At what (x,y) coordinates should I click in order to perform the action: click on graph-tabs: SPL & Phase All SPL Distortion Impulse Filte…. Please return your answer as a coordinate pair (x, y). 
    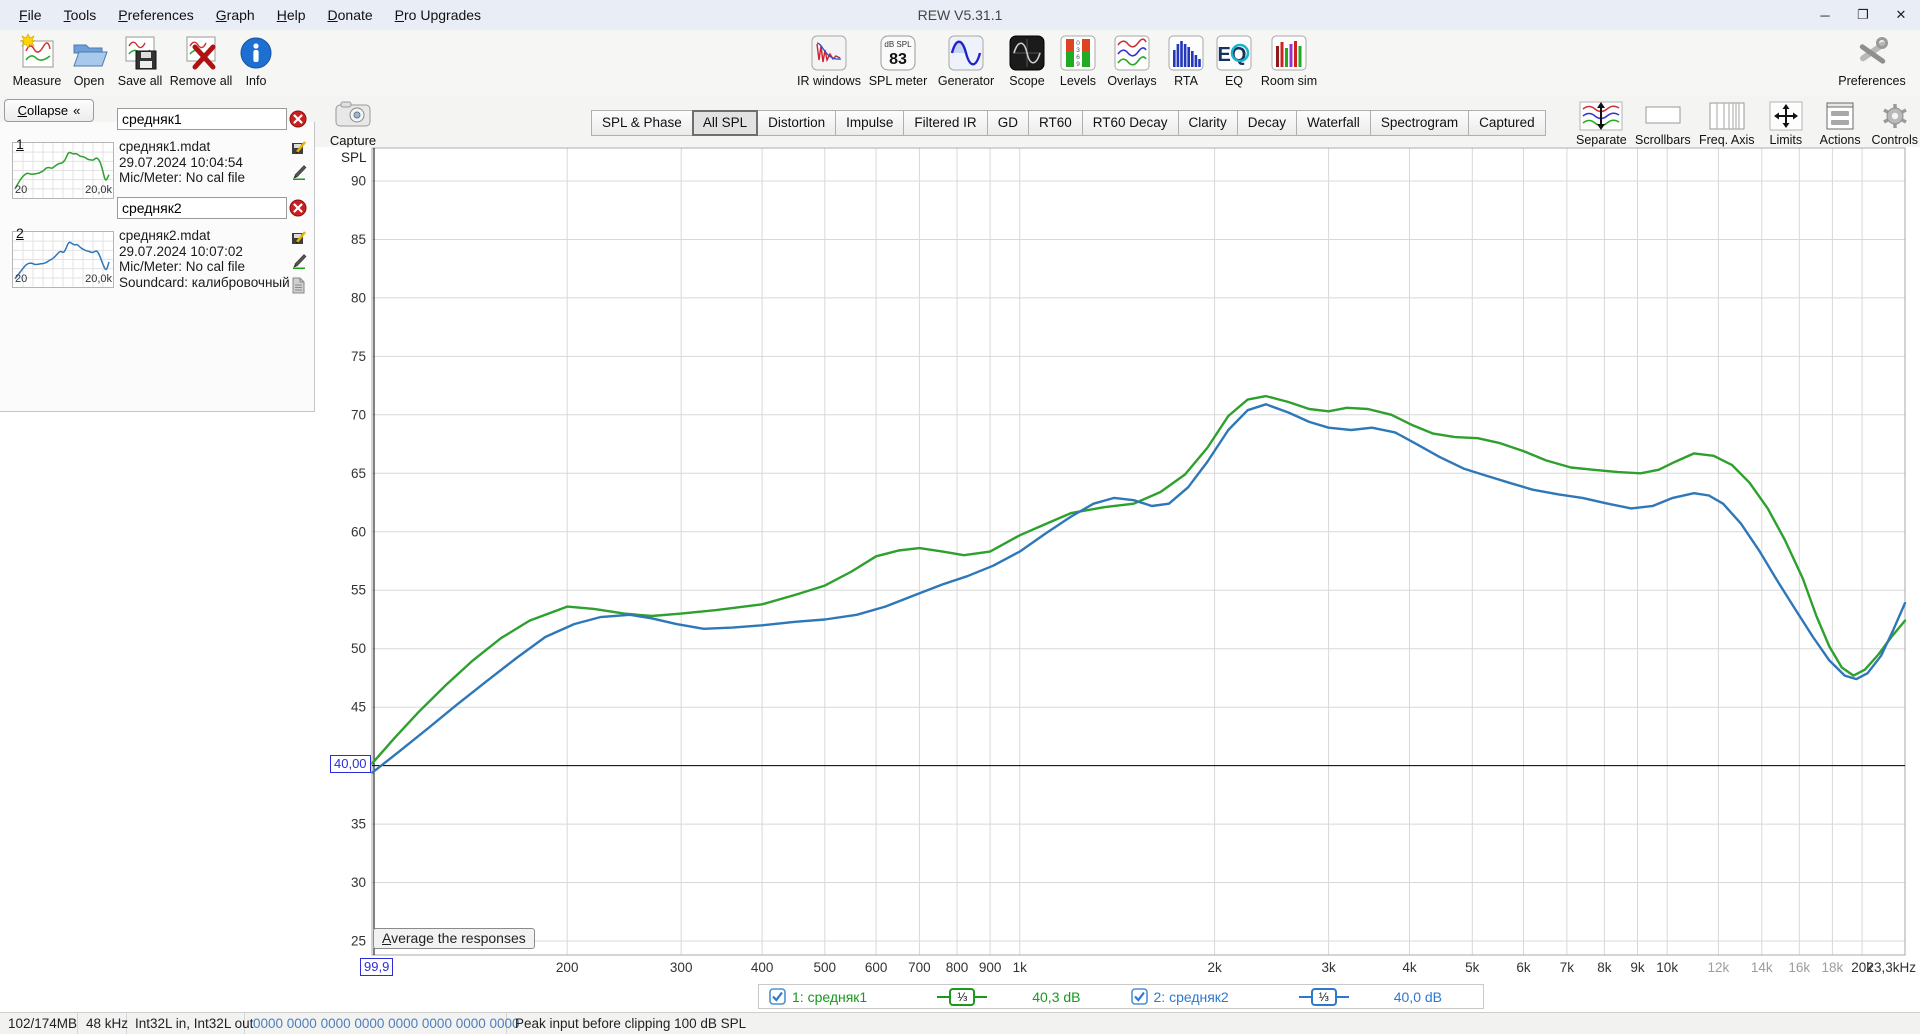
    Looking at the image, I should click on (1068, 123).